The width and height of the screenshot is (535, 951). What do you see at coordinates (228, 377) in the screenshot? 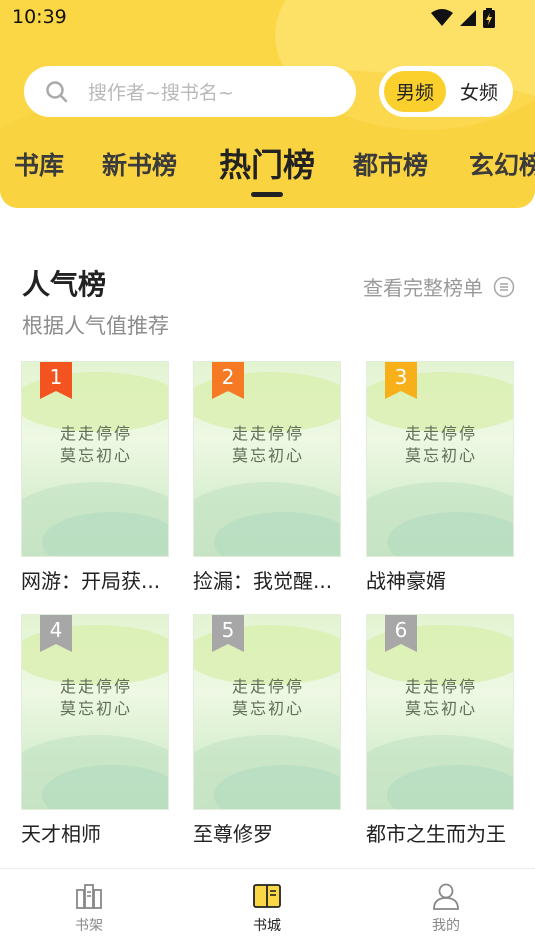
I see `rank-number: 2` at bounding box center [228, 377].